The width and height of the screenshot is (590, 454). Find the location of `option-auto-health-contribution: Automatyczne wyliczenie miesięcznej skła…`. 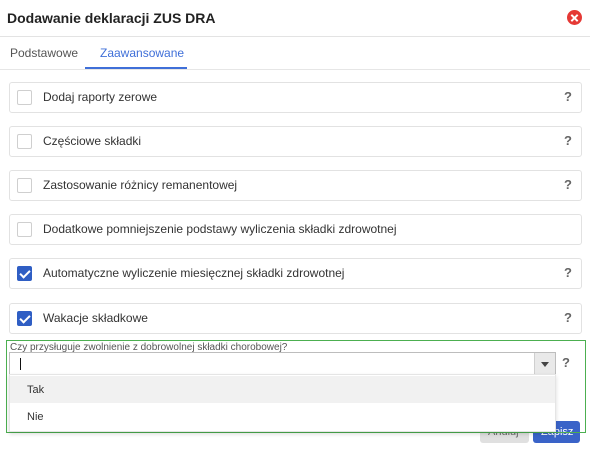

option-auto-health-contribution: Automatyczne wyliczenie miesięcznej skła… is located at coordinates (295, 273).